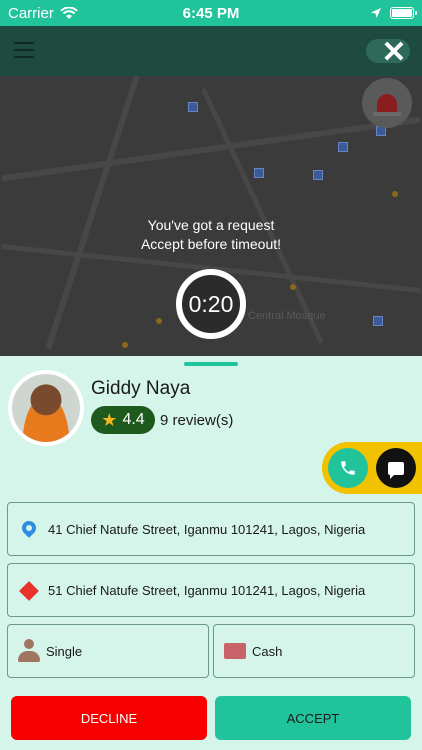  I want to click on rating-badge: ★ 4.4, so click(123, 420).